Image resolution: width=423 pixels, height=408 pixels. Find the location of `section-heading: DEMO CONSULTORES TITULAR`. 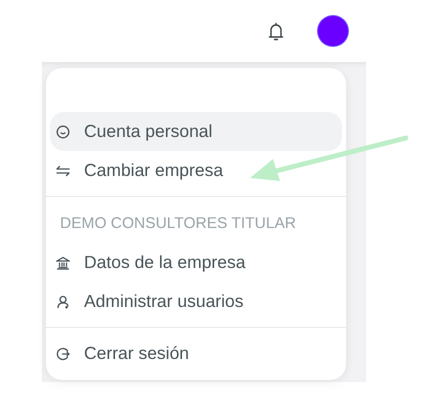

section-heading: DEMO CONSULTORES TITULAR is located at coordinates (178, 224).